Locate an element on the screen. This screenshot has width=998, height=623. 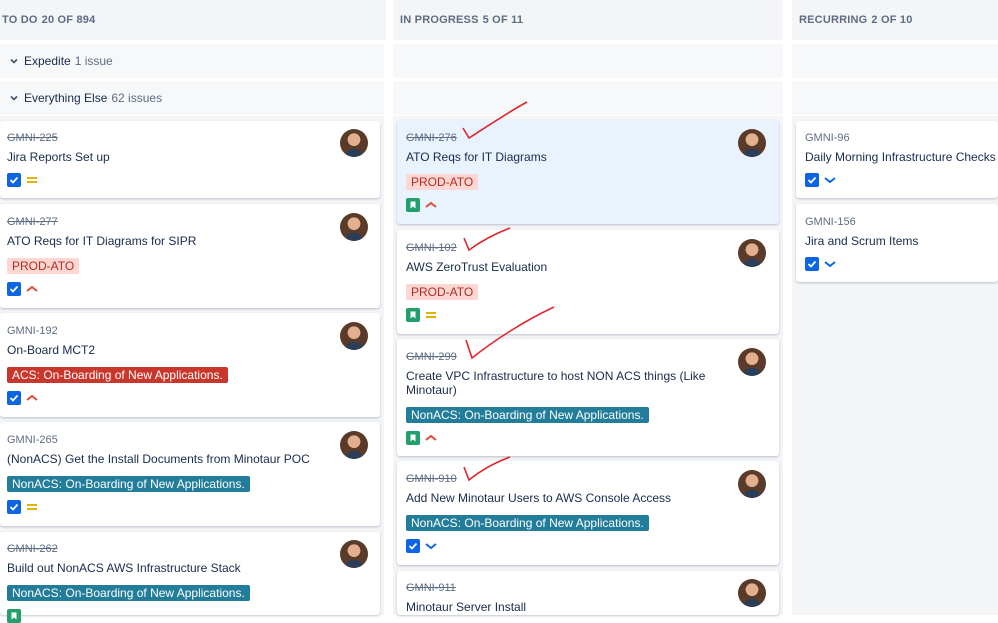
issue-summary: On-Board MCT2 is located at coordinates (51, 350).